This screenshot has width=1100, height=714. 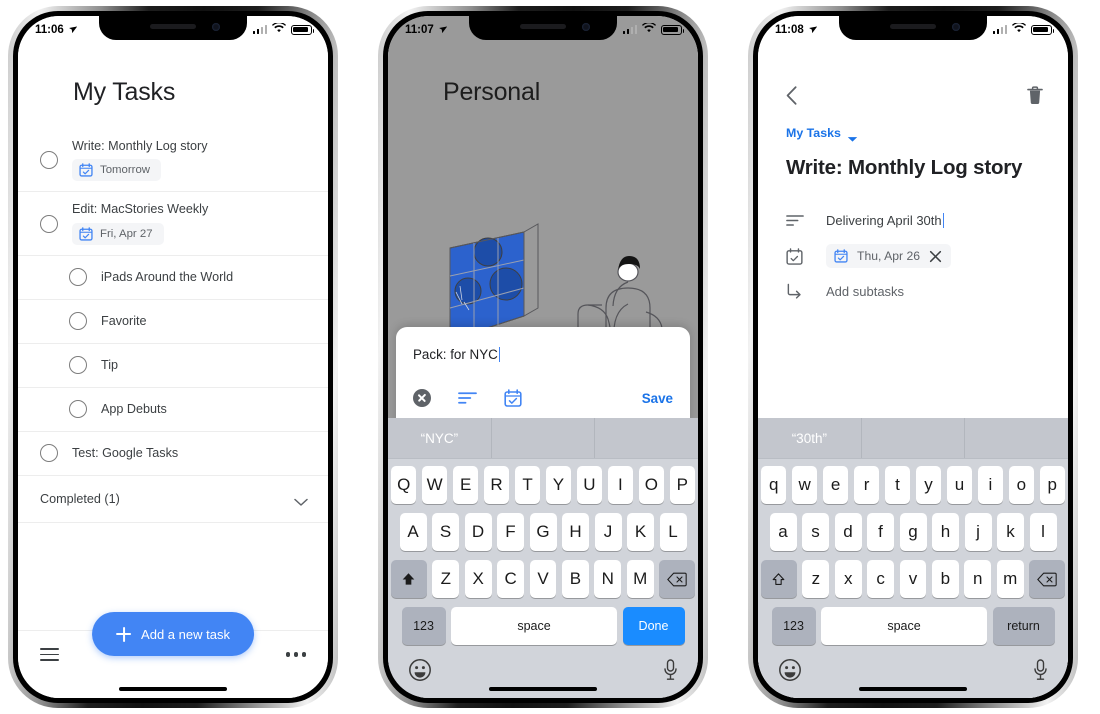 What do you see at coordinates (640, 579) in the screenshot?
I see `key: M` at bounding box center [640, 579].